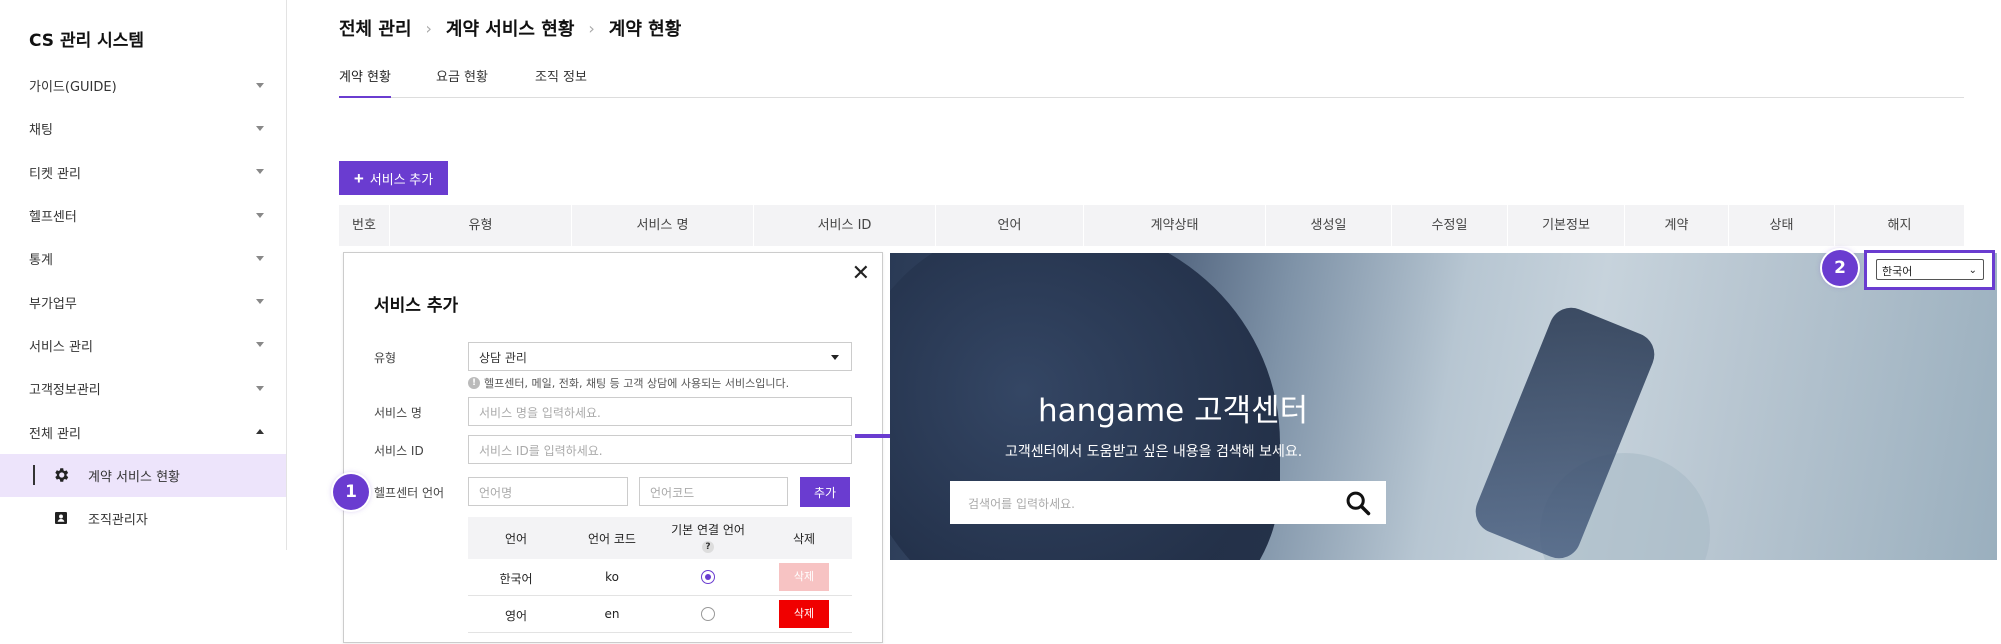 The height and width of the screenshot is (644, 2001). What do you see at coordinates (143, 431) in the screenshot?
I see `sidebar-item-admin: 전체 관리` at bounding box center [143, 431].